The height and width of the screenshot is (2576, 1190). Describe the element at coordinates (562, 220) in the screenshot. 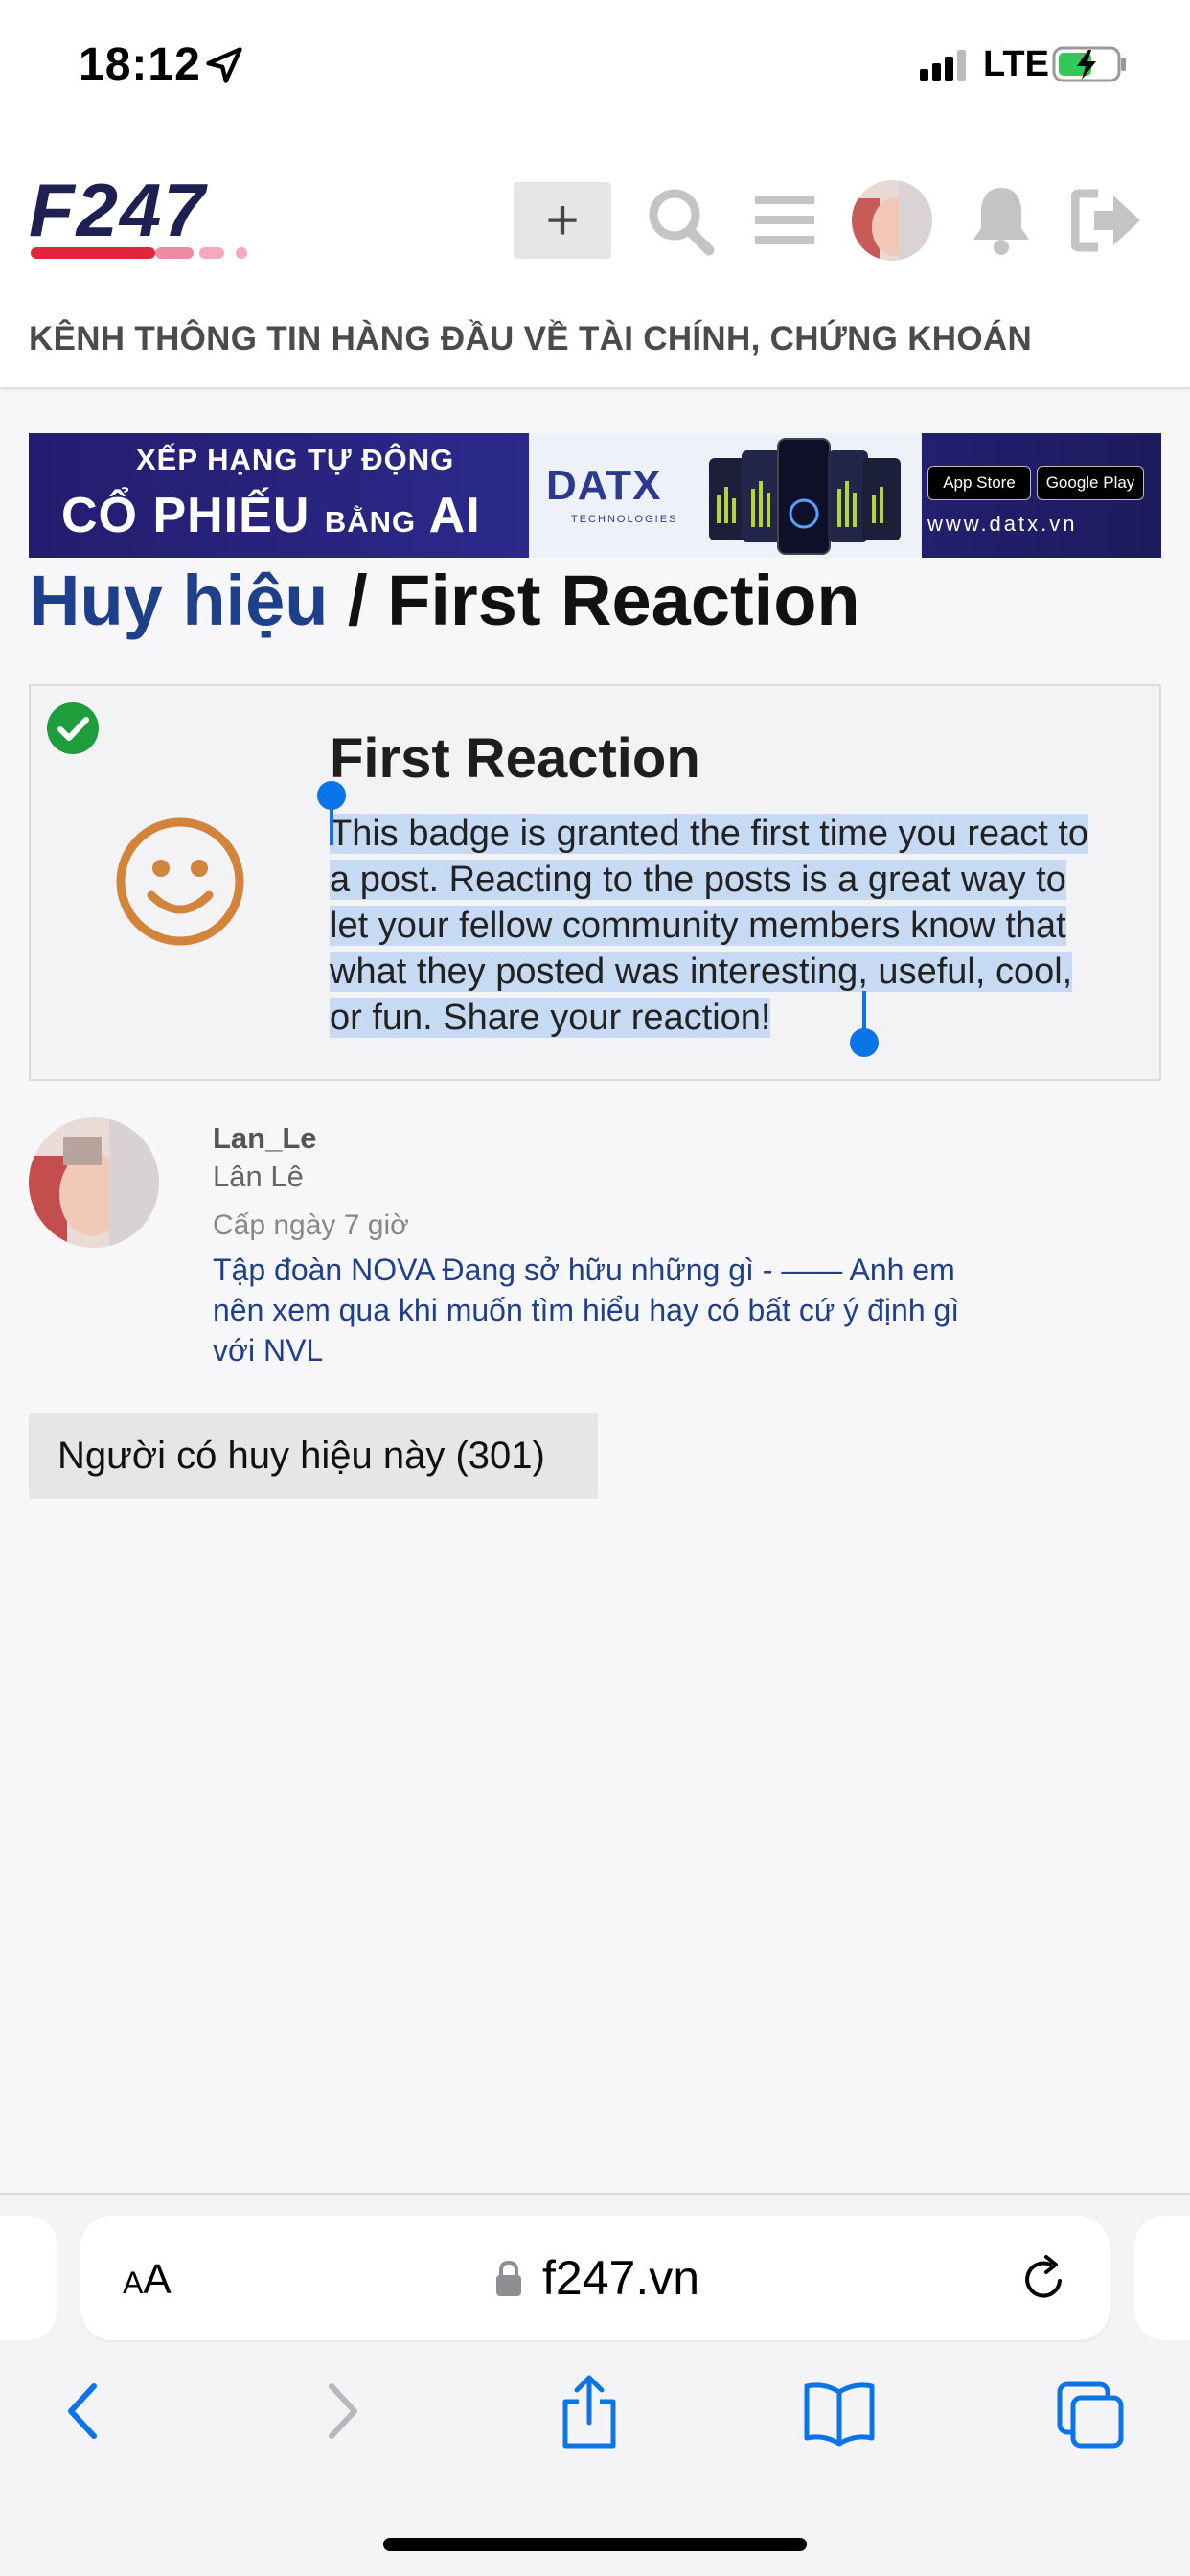

I see `new-topic-button: +` at that location.